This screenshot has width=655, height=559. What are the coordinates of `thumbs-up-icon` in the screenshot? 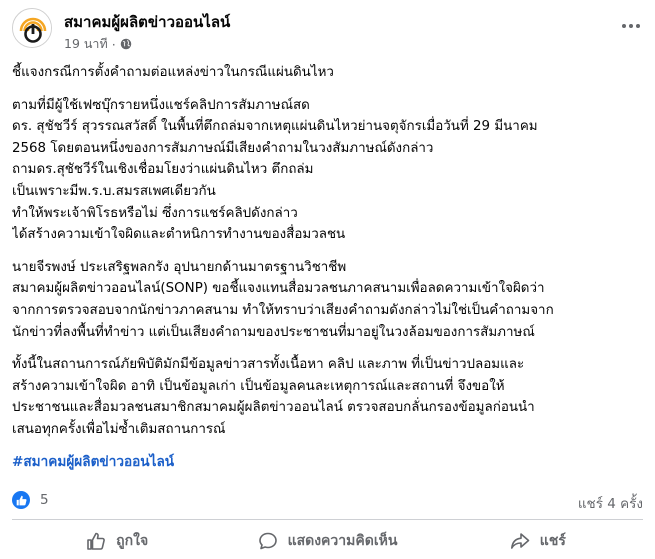 It's located at (96, 541).